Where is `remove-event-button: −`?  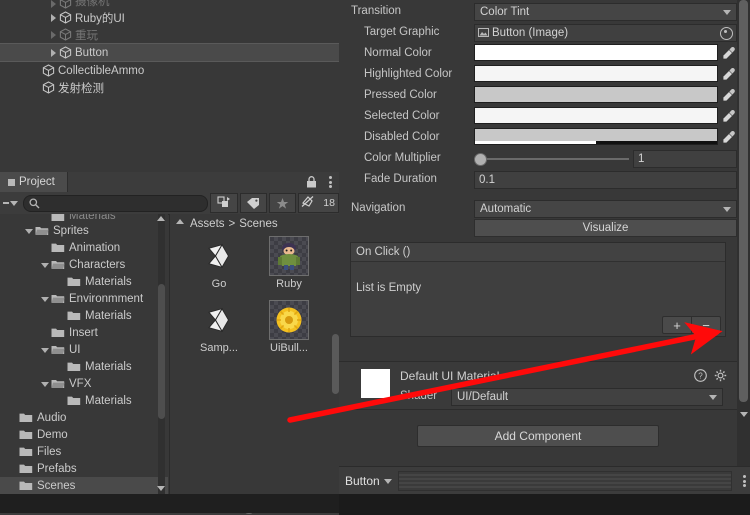
remove-event-button: − is located at coordinates (706, 325).